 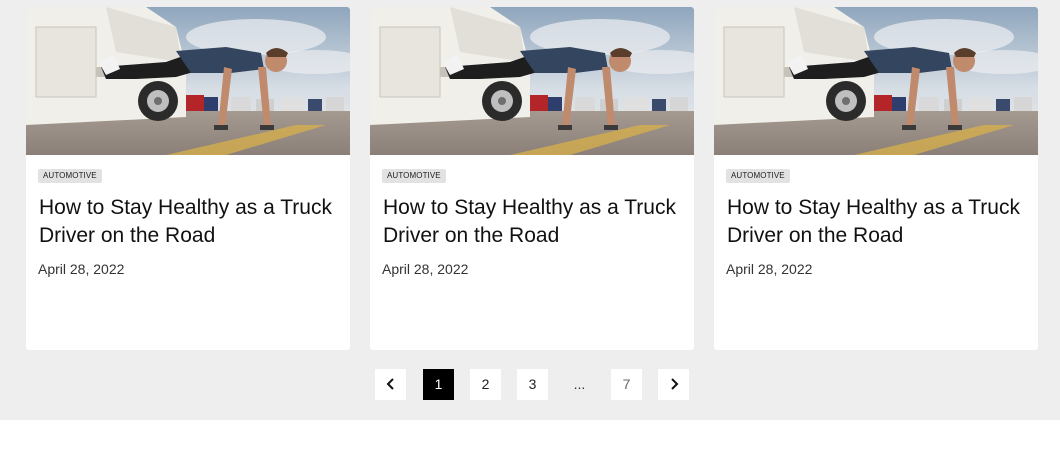 I want to click on chevron-left-icon, so click(x=390, y=384).